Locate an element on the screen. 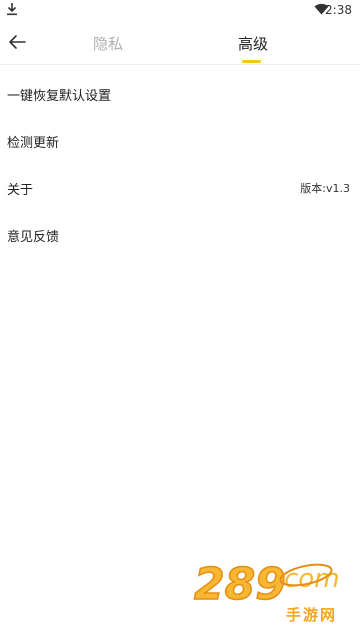 The height and width of the screenshot is (640, 360). settings-item-about: 关于 版本:v1.3 is located at coordinates (180, 187).